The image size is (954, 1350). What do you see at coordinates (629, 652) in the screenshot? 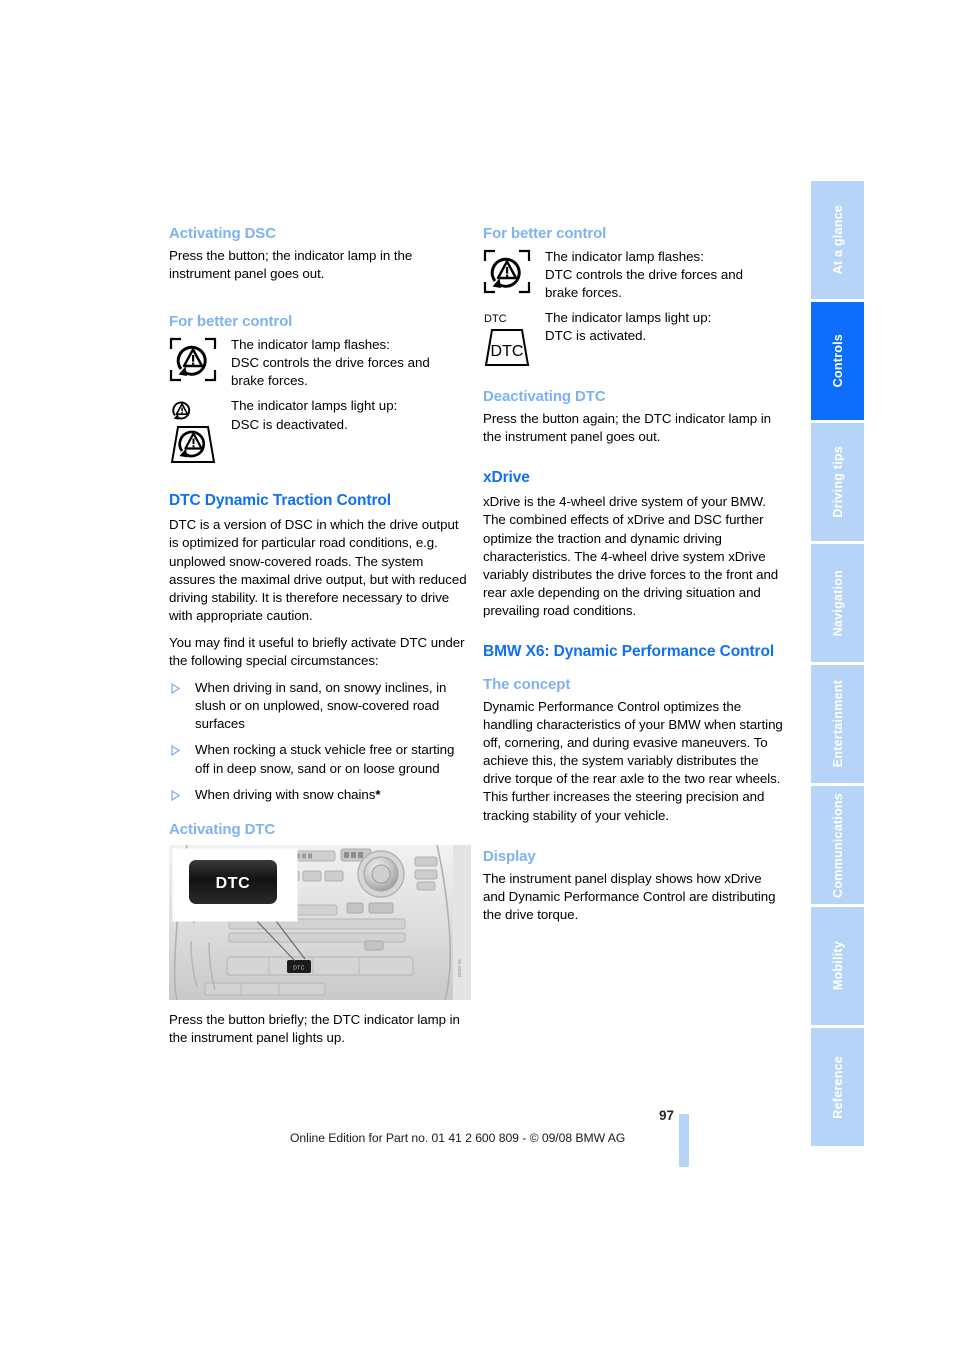
I see `heading-dynamic-performance-control: BMW X6: Dynamic Performance Control` at bounding box center [629, 652].